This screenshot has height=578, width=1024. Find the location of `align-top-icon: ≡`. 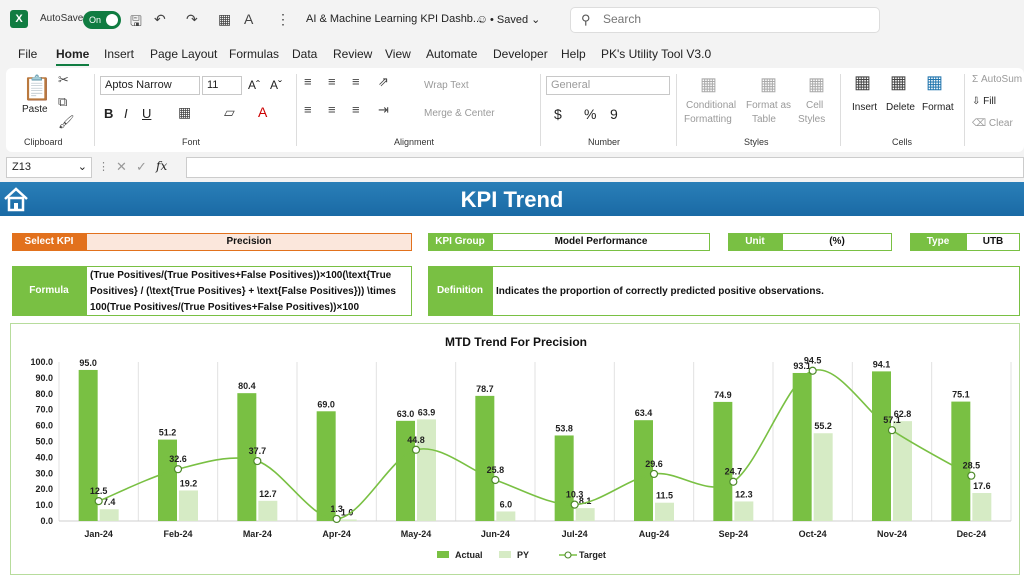

align-top-icon: ≡ is located at coordinates (308, 81).